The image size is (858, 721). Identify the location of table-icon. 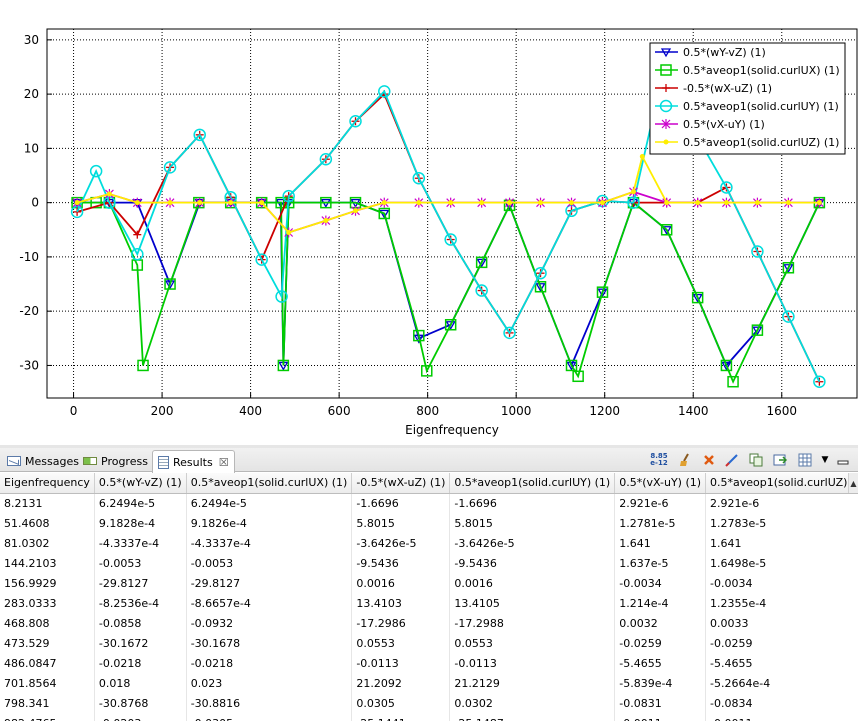
(805, 460).